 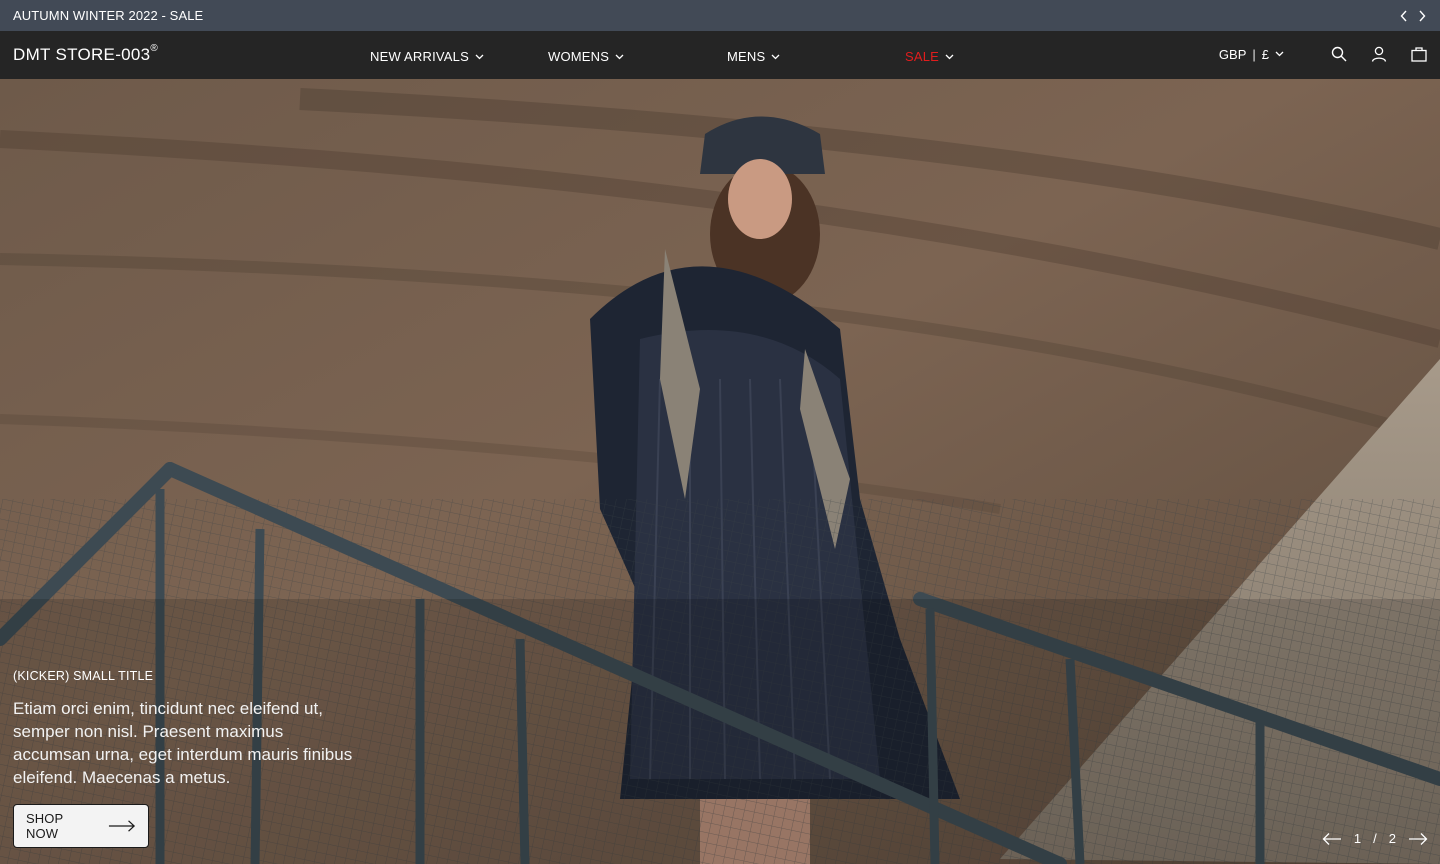 I want to click on pager-current: 1, so click(x=1357, y=838).